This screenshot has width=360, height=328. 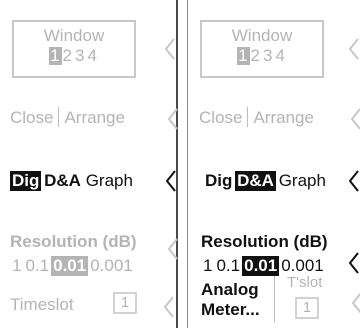 I want to click on timeslot-label: T'slot, so click(x=305, y=282).